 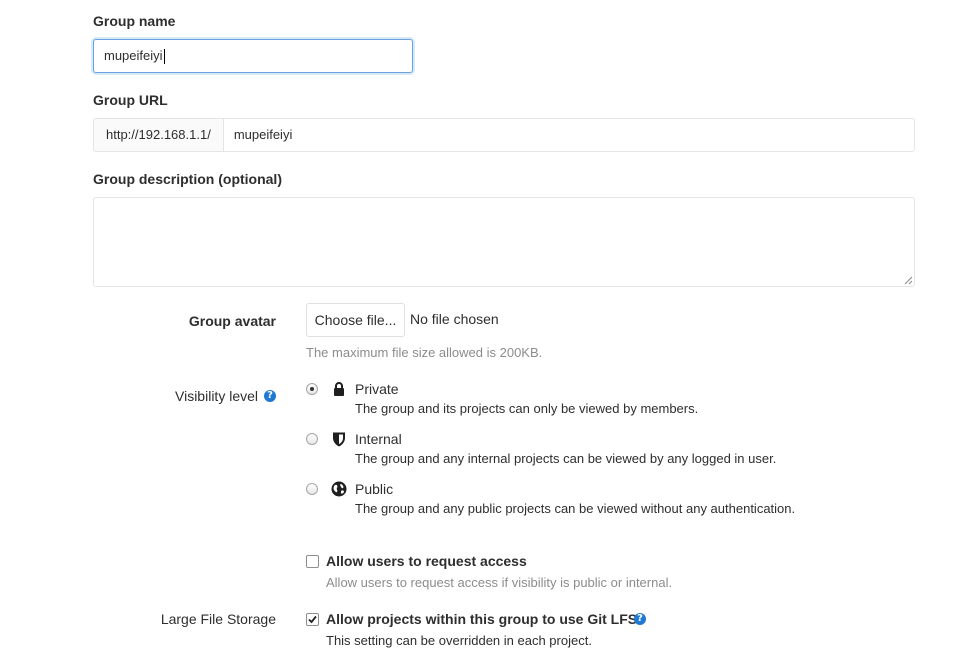 What do you see at coordinates (218, 619) in the screenshot?
I see `large-file-storage-label: Large File Storage` at bounding box center [218, 619].